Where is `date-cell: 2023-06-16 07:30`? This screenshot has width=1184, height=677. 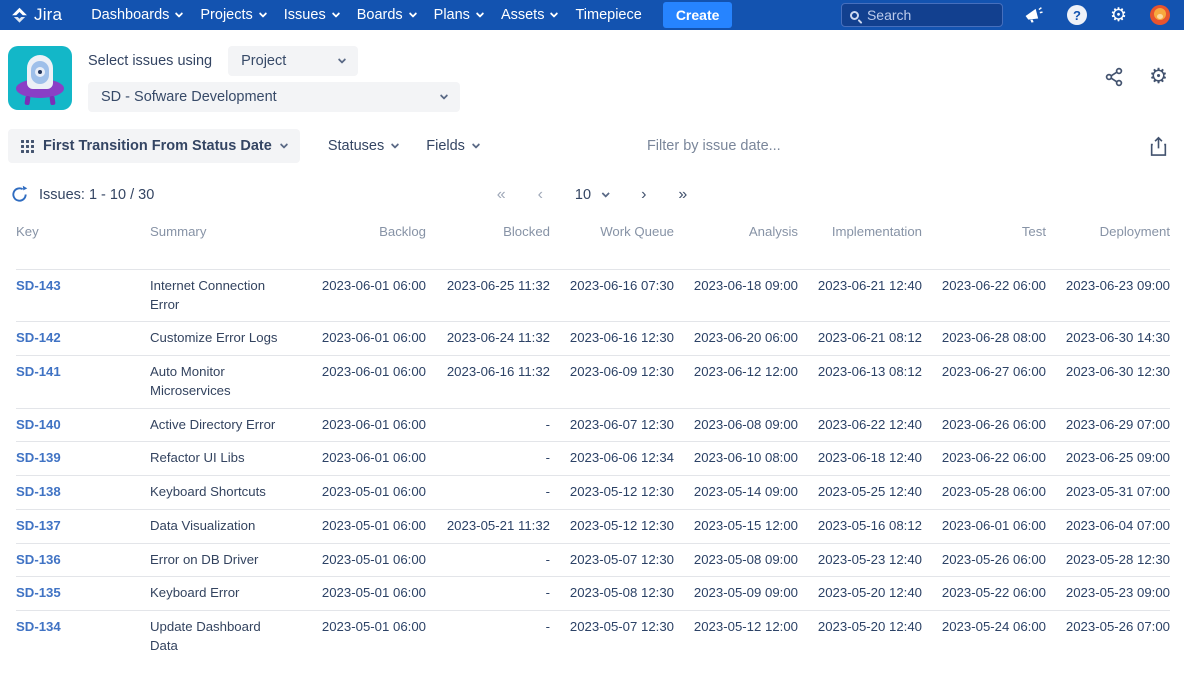
date-cell: 2023-06-16 07:30 is located at coordinates (612, 295).